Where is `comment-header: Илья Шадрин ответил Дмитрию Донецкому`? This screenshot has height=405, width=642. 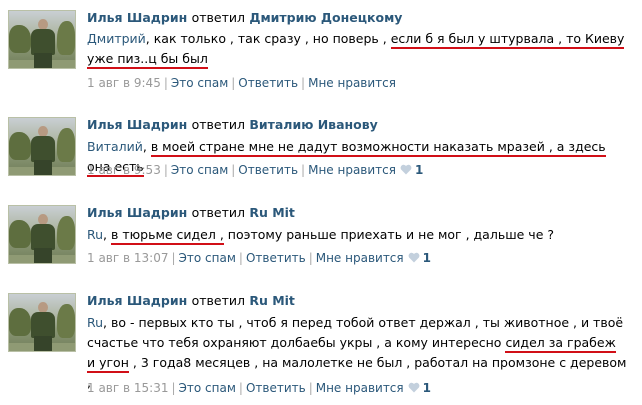
comment-header: Илья Шадрин ответил Дмитрию Донецкому is located at coordinates (244, 17).